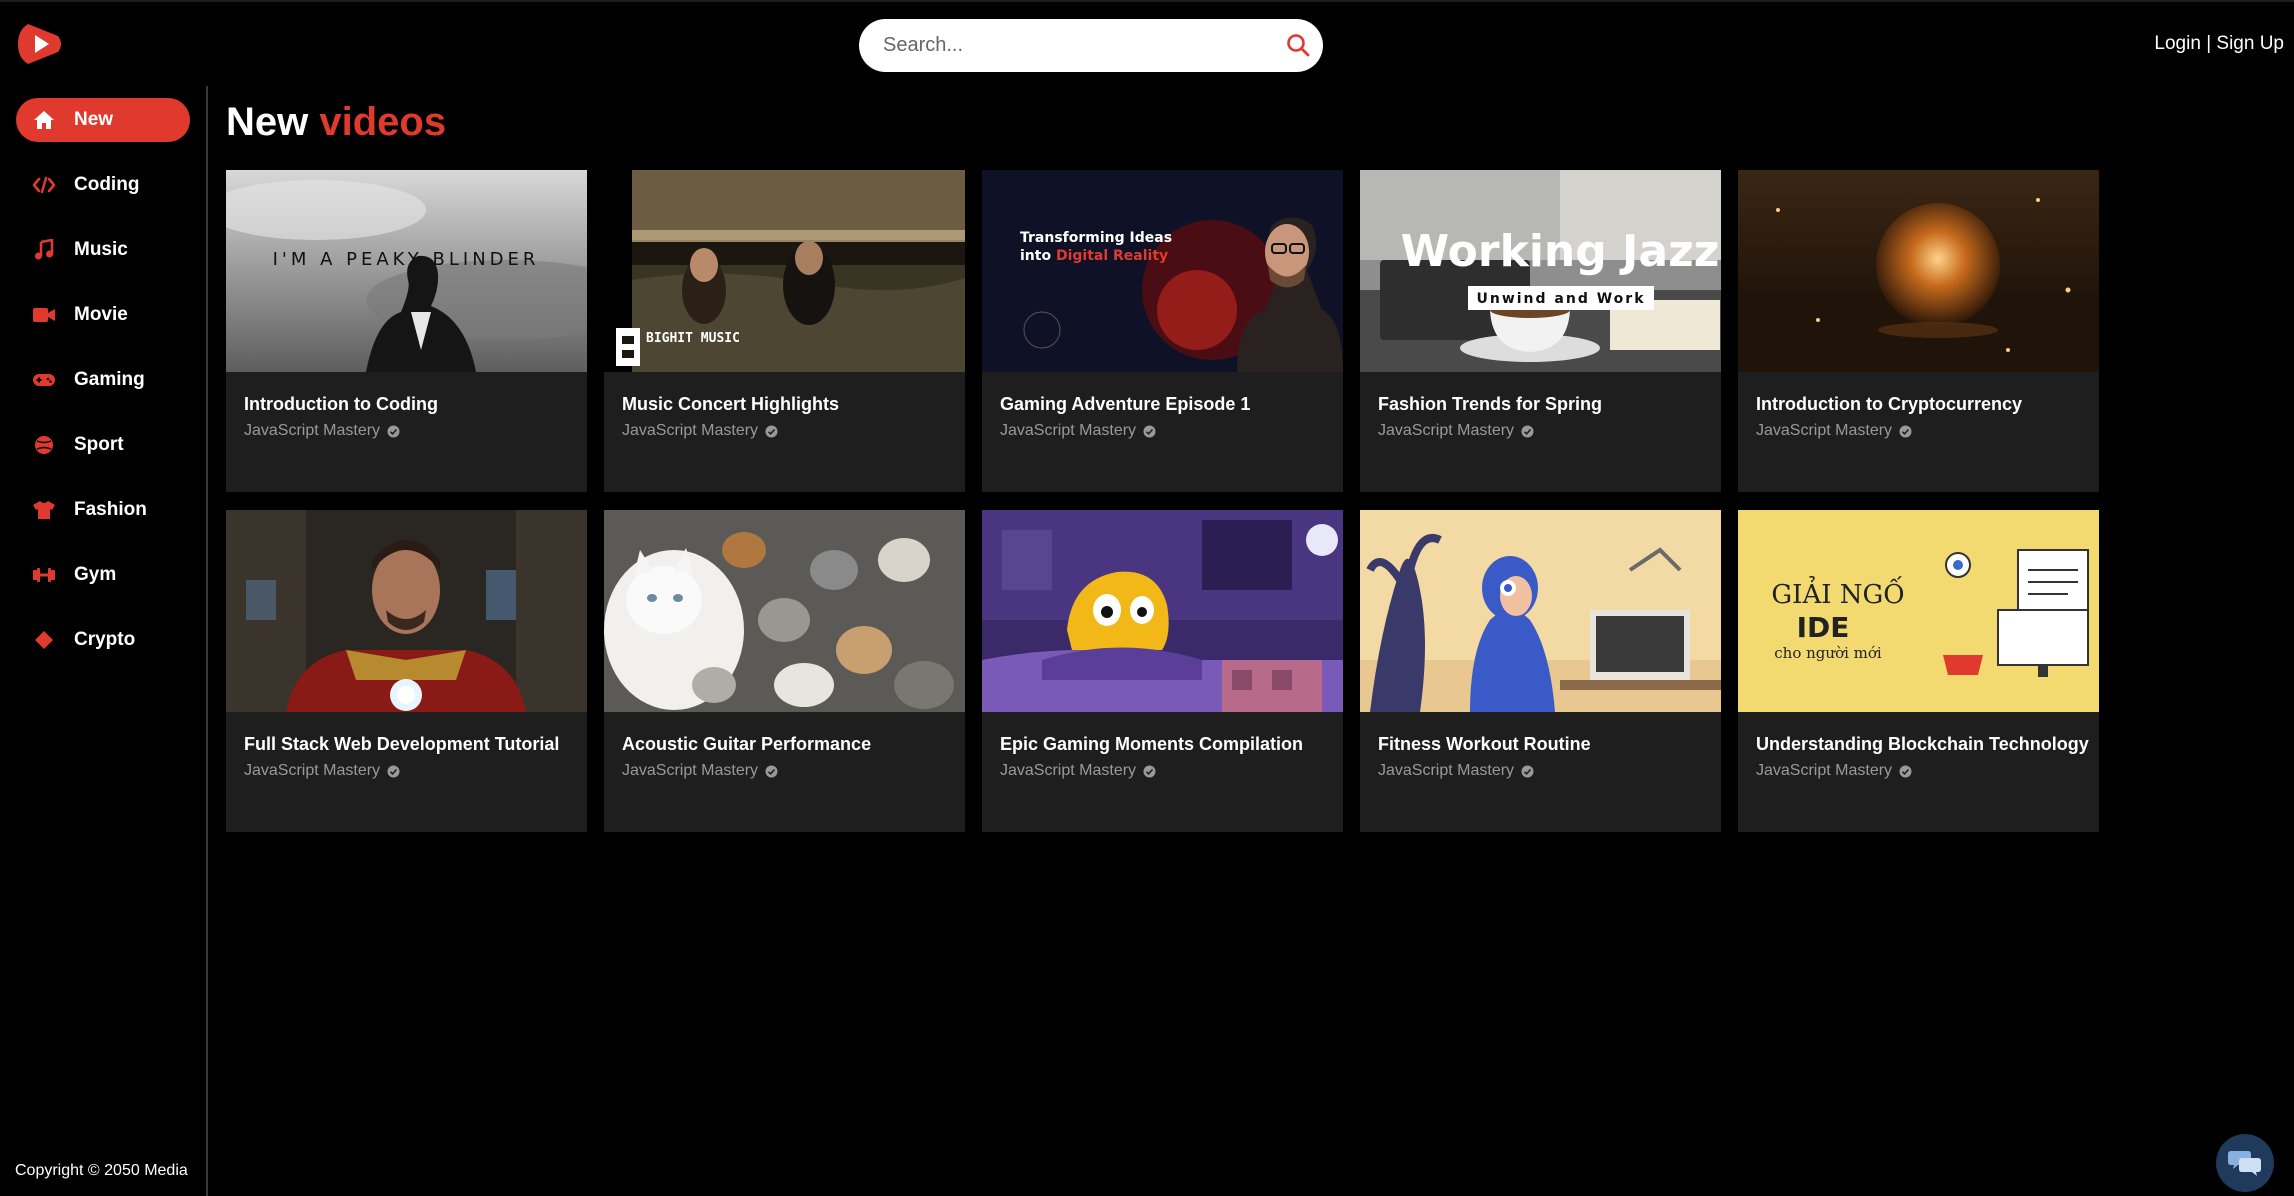 The height and width of the screenshot is (1196, 2294). What do you see at coordinates (44, 445) in the screenshot?
I see `ball-icon` at bounding box center [44, 445].